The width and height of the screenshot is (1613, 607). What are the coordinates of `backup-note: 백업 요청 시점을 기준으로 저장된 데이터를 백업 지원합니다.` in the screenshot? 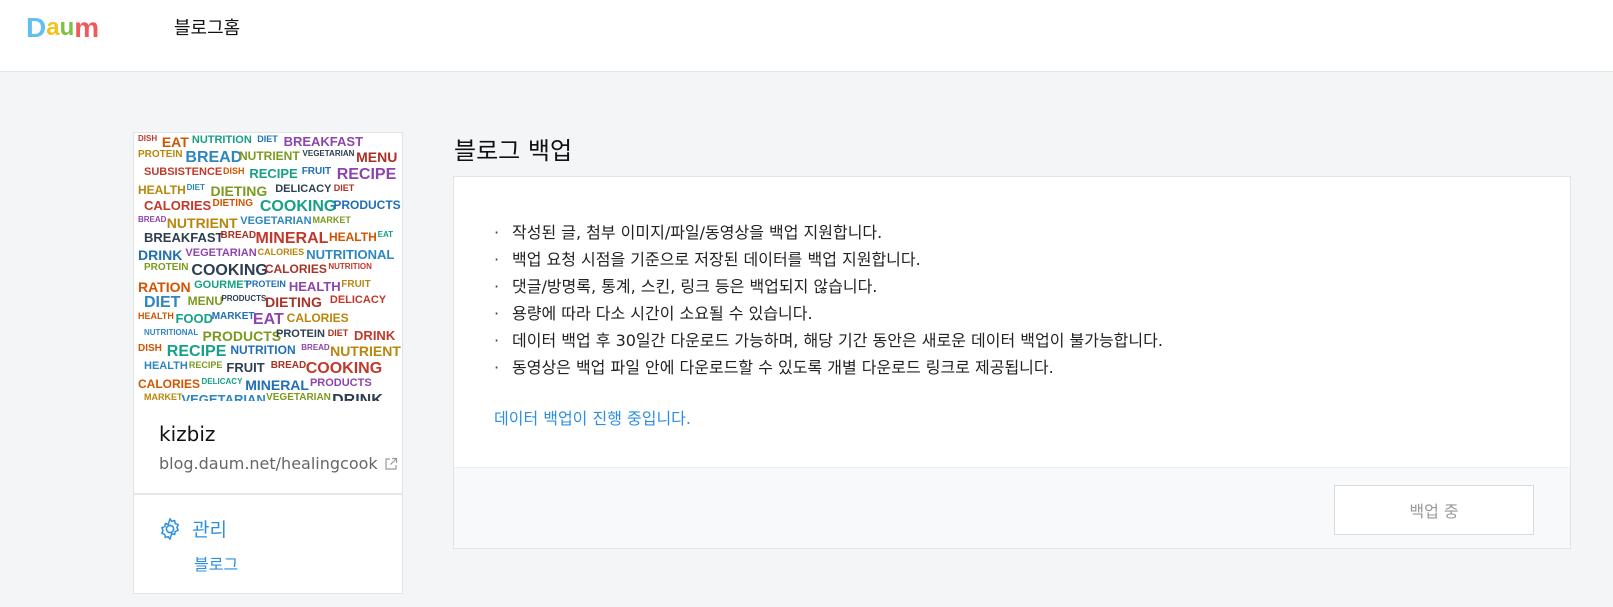 It's located at (828, 259).